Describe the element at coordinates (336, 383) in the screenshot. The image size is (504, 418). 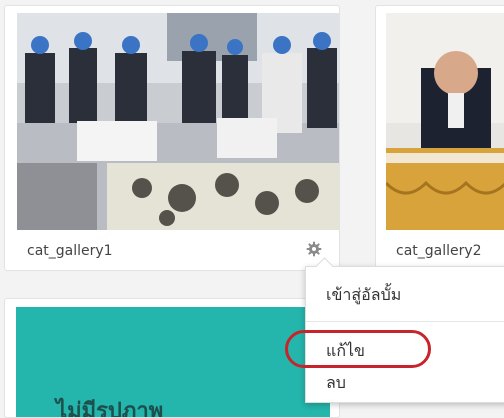
I see `menu-item-delete: ลบ` at that location.